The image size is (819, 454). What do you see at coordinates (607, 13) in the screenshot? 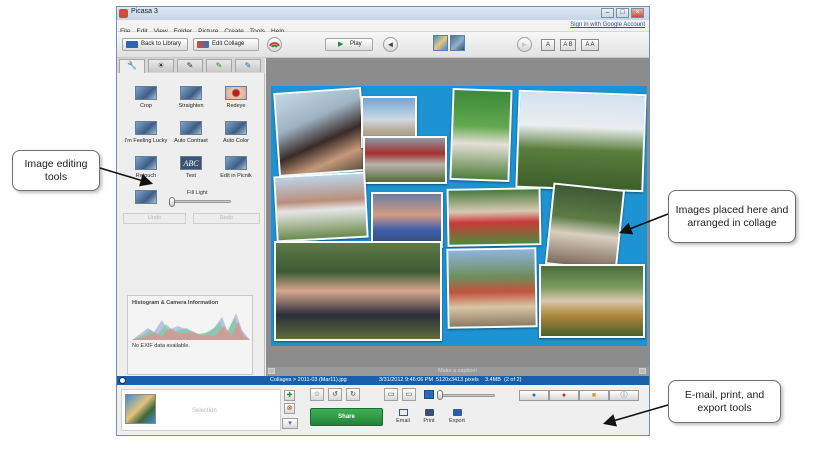
I see `minimize-button: –` at bounding box center [607, 13].